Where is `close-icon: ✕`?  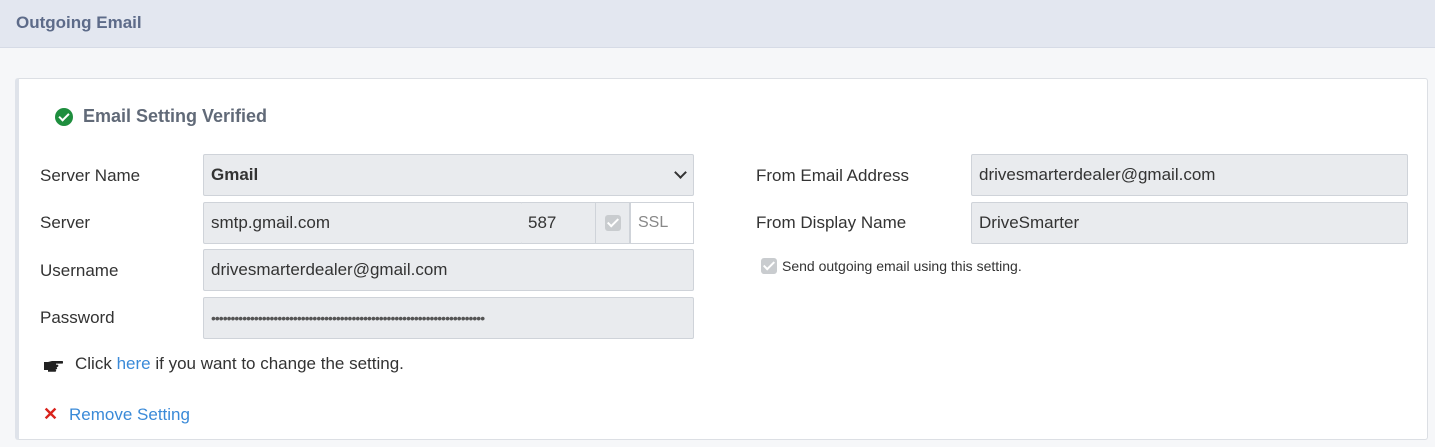
close-icon: ✕ is located at coordinates (51, 414).